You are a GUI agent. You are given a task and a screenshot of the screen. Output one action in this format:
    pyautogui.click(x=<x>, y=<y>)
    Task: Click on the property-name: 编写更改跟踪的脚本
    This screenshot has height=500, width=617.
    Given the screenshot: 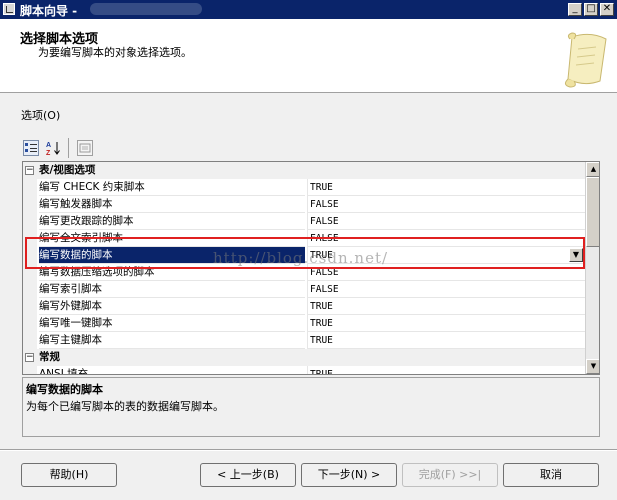 What is the action you would take?
    pyautogui.click(x=172, y=221)
    